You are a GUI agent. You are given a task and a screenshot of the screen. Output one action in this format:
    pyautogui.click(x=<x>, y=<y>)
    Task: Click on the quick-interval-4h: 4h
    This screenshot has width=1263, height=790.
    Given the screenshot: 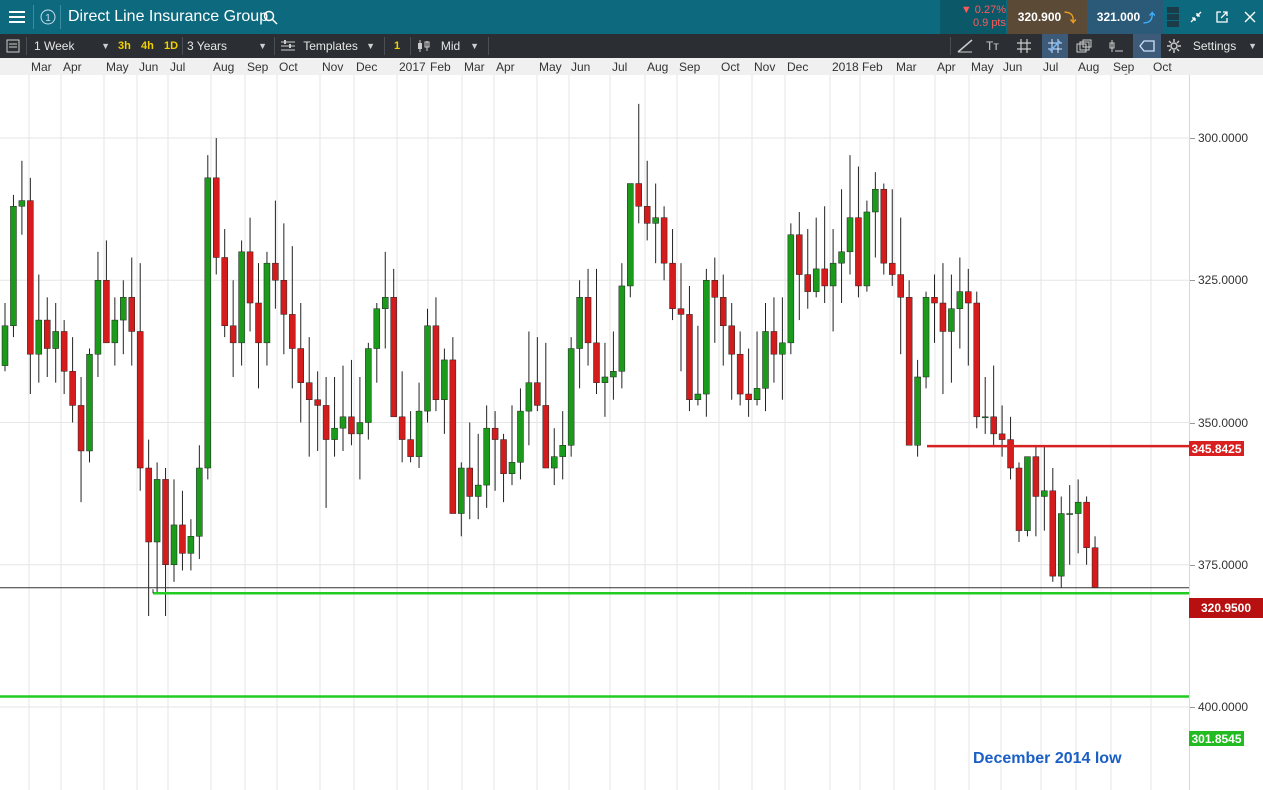 What is the action you would take?
    pyautogui.click(x=147, y=46)
    